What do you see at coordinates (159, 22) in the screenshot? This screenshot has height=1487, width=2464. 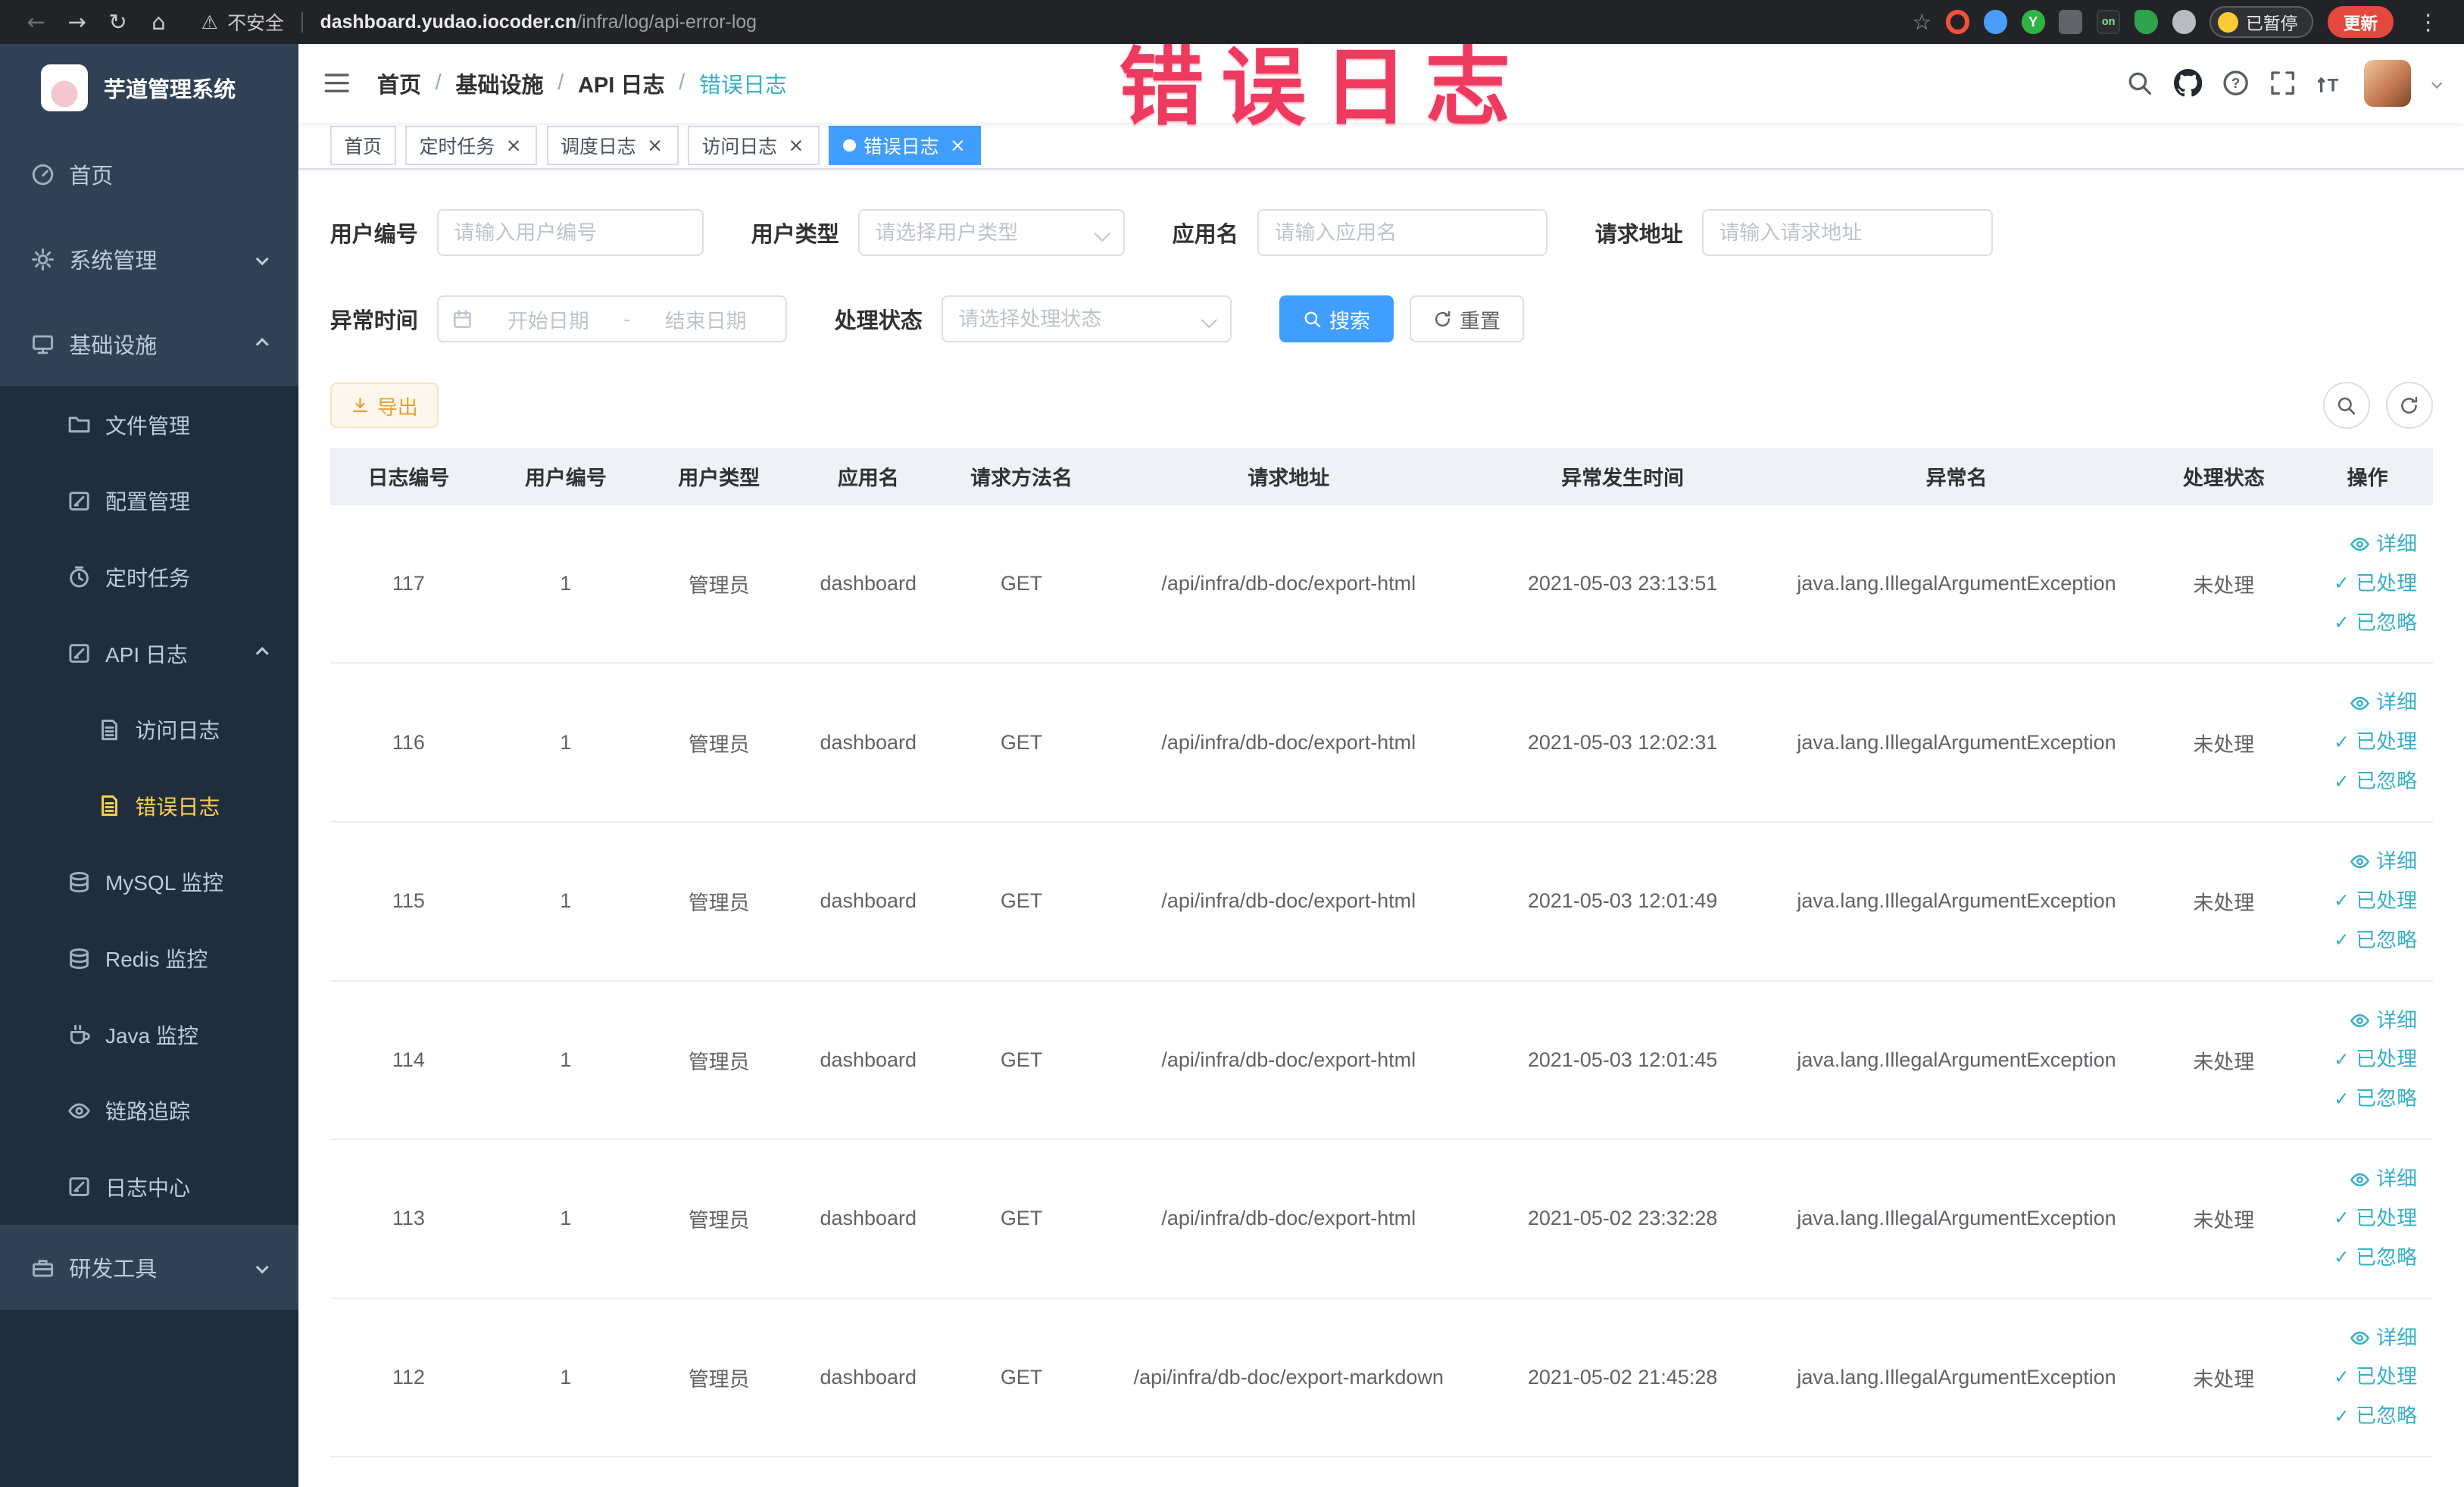 I see `home-icon: ⌂` at bounding box center [159, 22].